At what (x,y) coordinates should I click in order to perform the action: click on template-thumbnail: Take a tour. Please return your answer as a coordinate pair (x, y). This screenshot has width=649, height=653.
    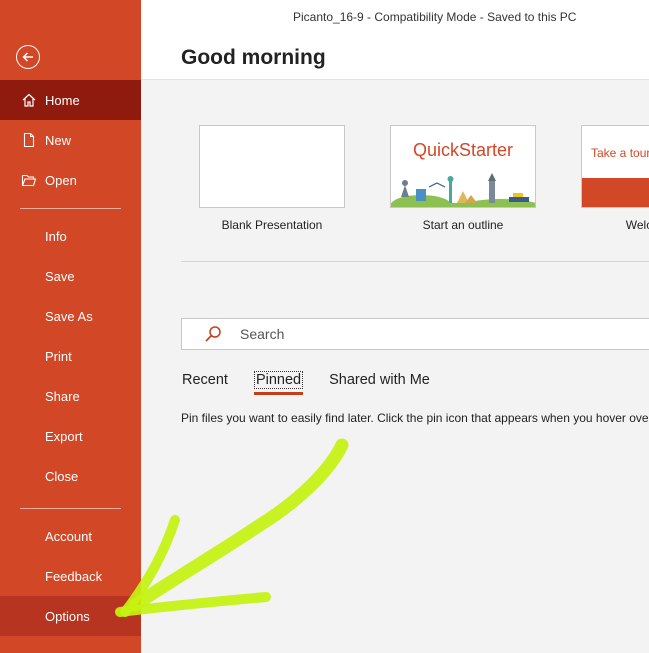
    Looking at the image, I should click on (615, 166).